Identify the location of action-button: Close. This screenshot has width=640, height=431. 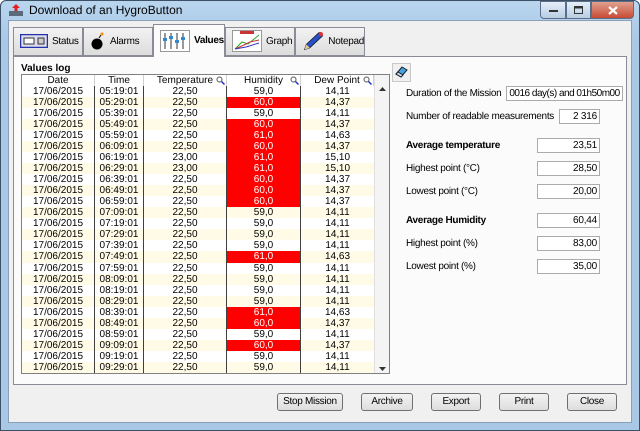
(592, 401).